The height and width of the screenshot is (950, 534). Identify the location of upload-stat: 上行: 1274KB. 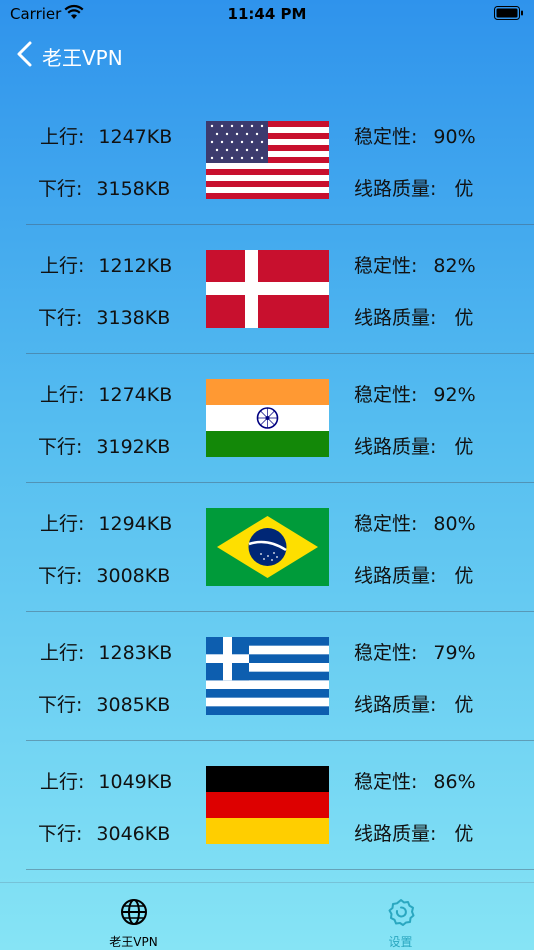
(106, 395).